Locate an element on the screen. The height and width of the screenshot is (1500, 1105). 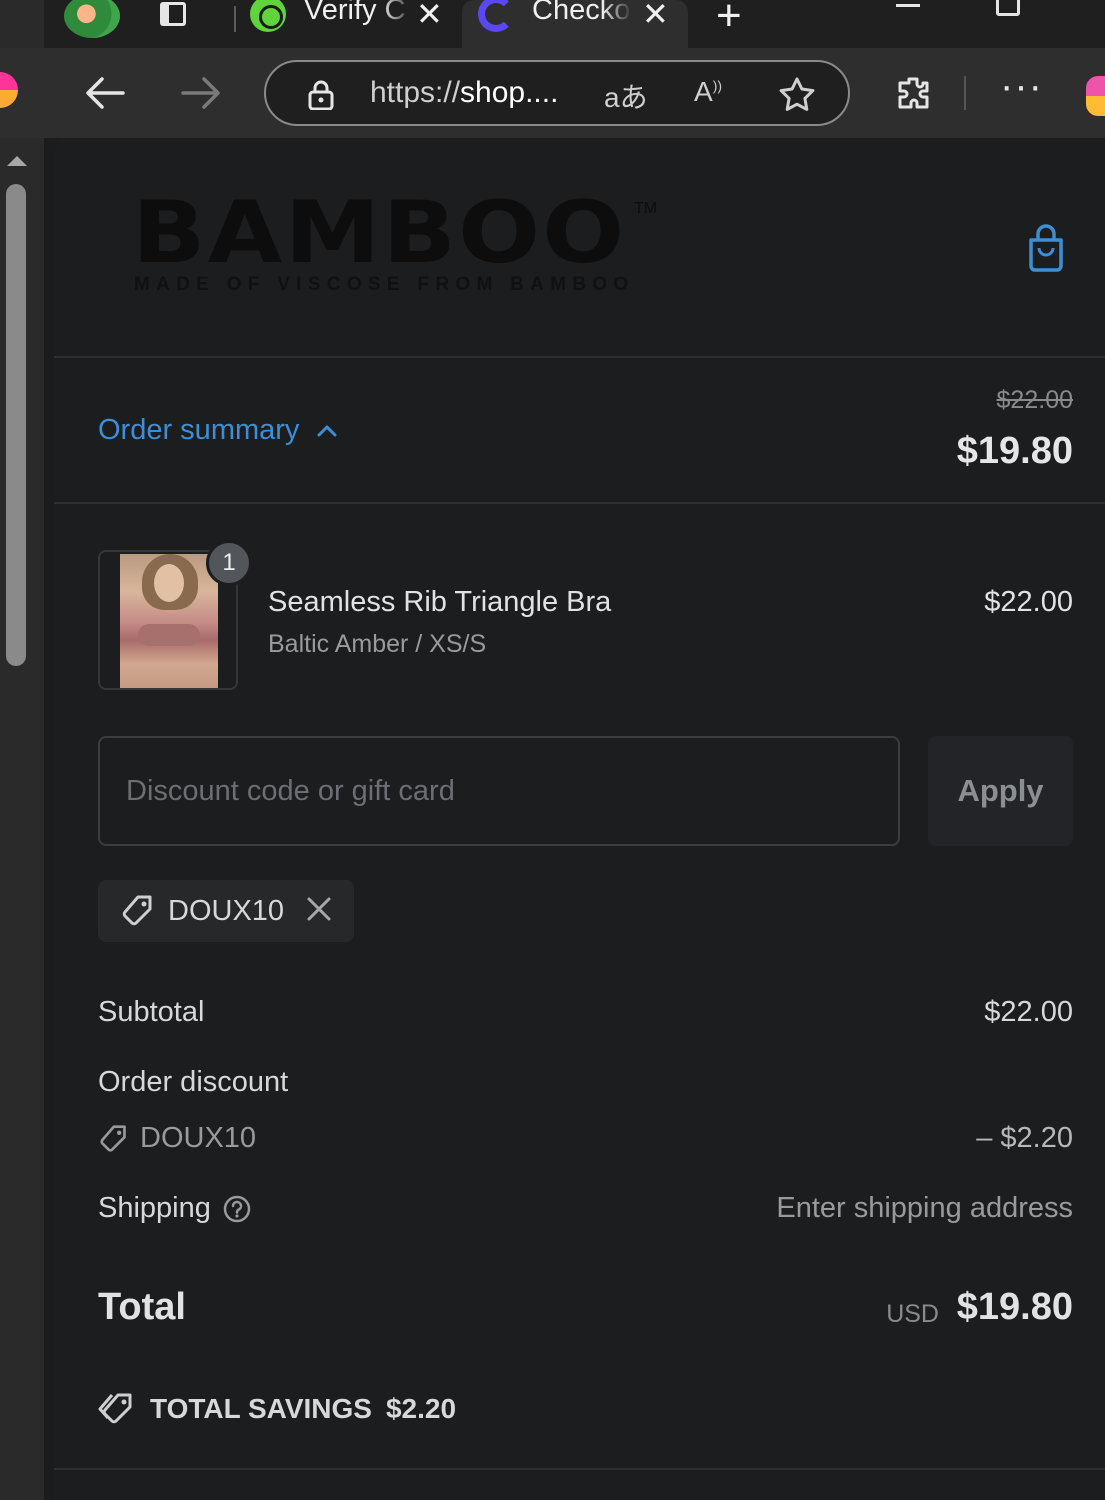
chevron-up-icon is located at coordinates (327, 430).